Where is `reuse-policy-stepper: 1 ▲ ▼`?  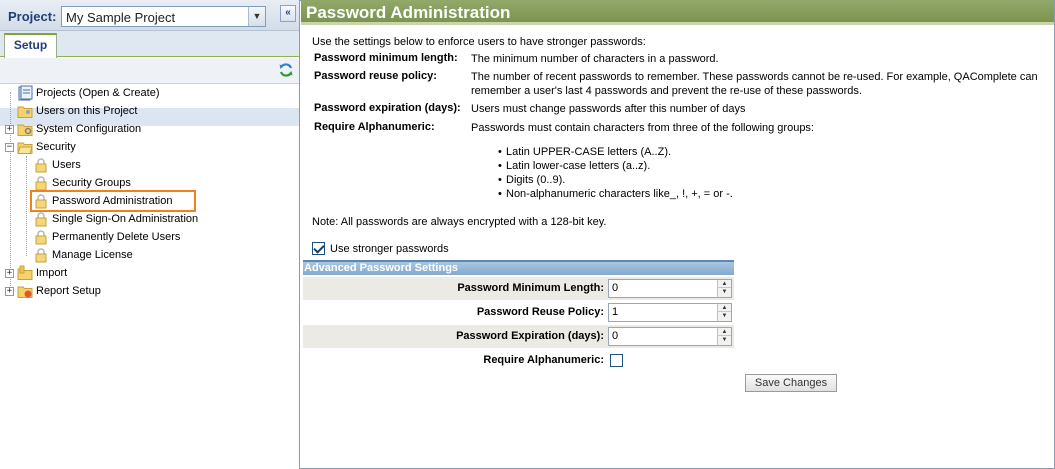 reuse-policy-stepper: 1 ▲ ▼ is located at coordinates (670, 312).